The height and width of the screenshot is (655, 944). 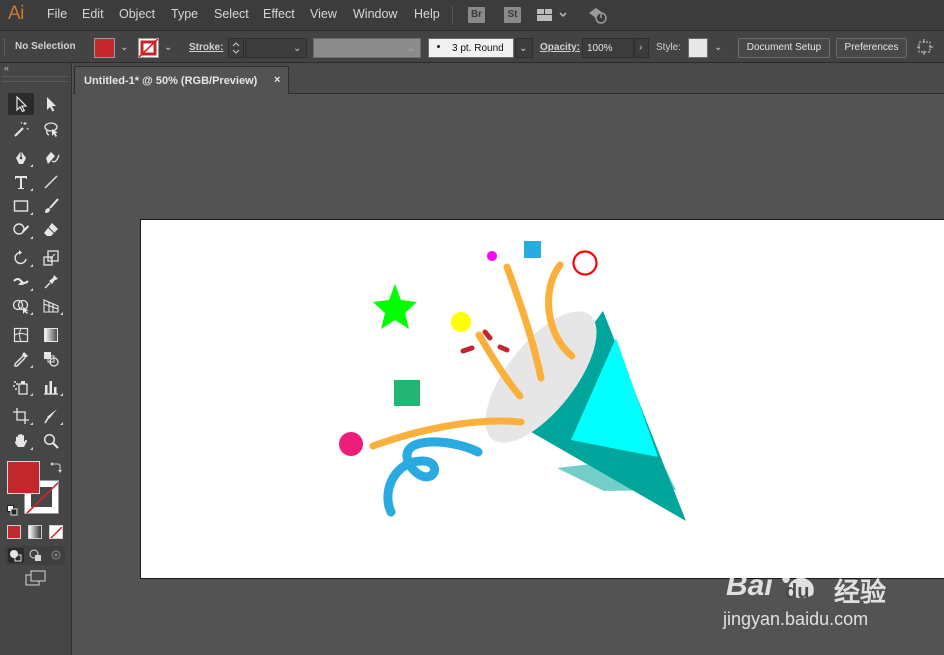 I want to click on scale-tool, so click(x=51, y=258).